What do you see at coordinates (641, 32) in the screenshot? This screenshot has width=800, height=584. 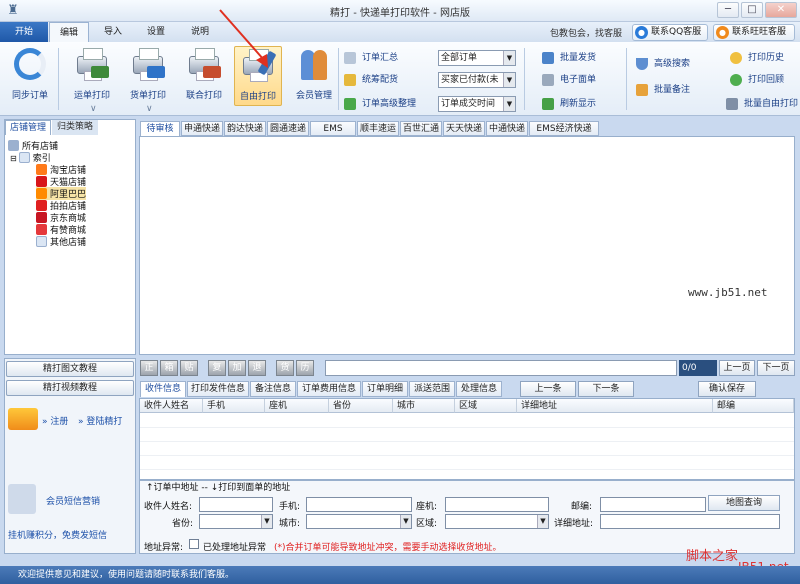 I see `qq-icon: ●` at bounding box center [641, 32].